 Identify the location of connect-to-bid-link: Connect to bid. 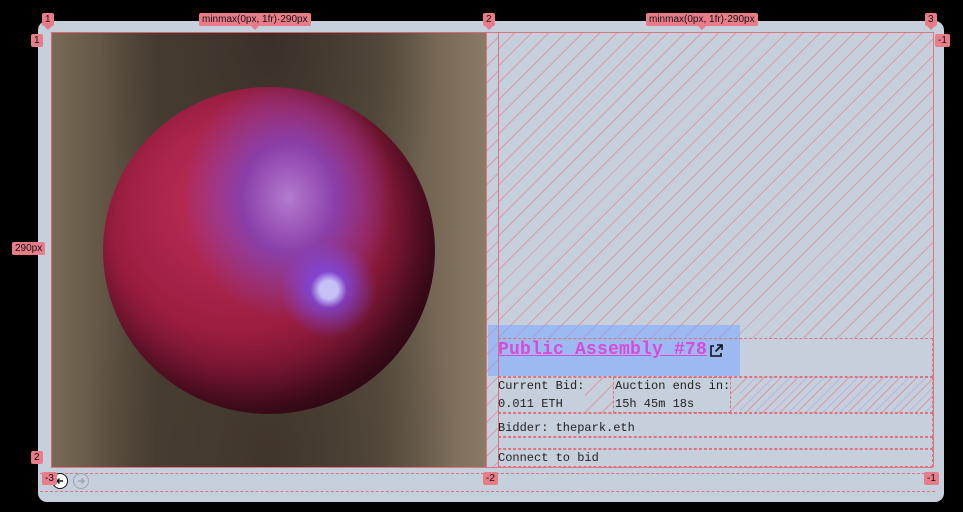
(548, 458).